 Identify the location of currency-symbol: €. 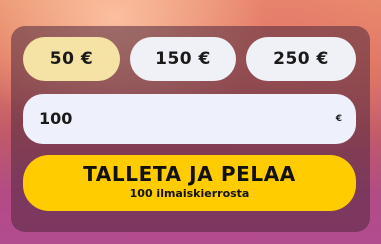
(338, 119).